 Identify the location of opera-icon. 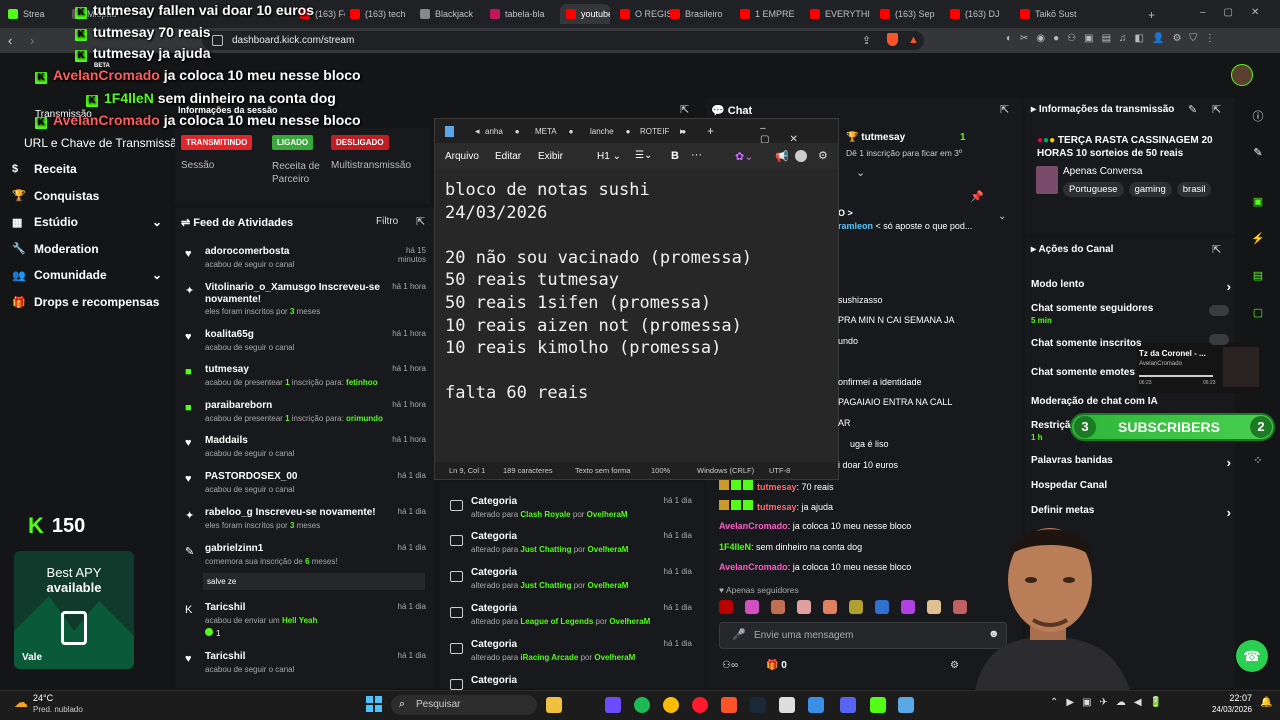
(700, 705).